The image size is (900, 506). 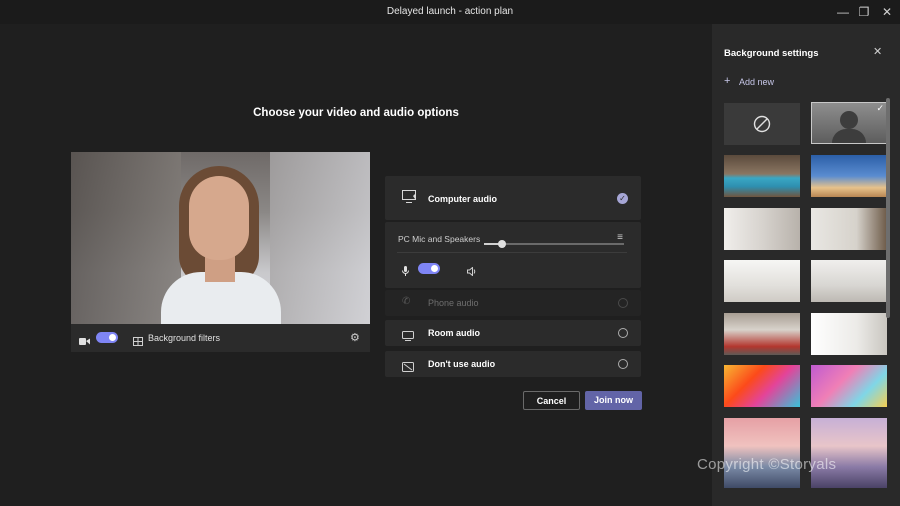 What do you see at coordinates (727, 81) in the screenshot?
I see `add-icon: +` at bounding box center [727, 81].